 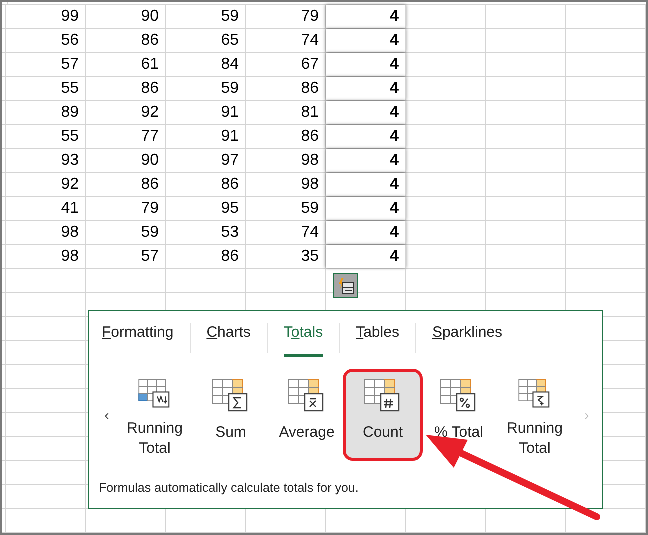 What do you see at coordinates (70, 40) in the screenshot?
I see `table-cell-text: 56` at bounding box center [70, 40].